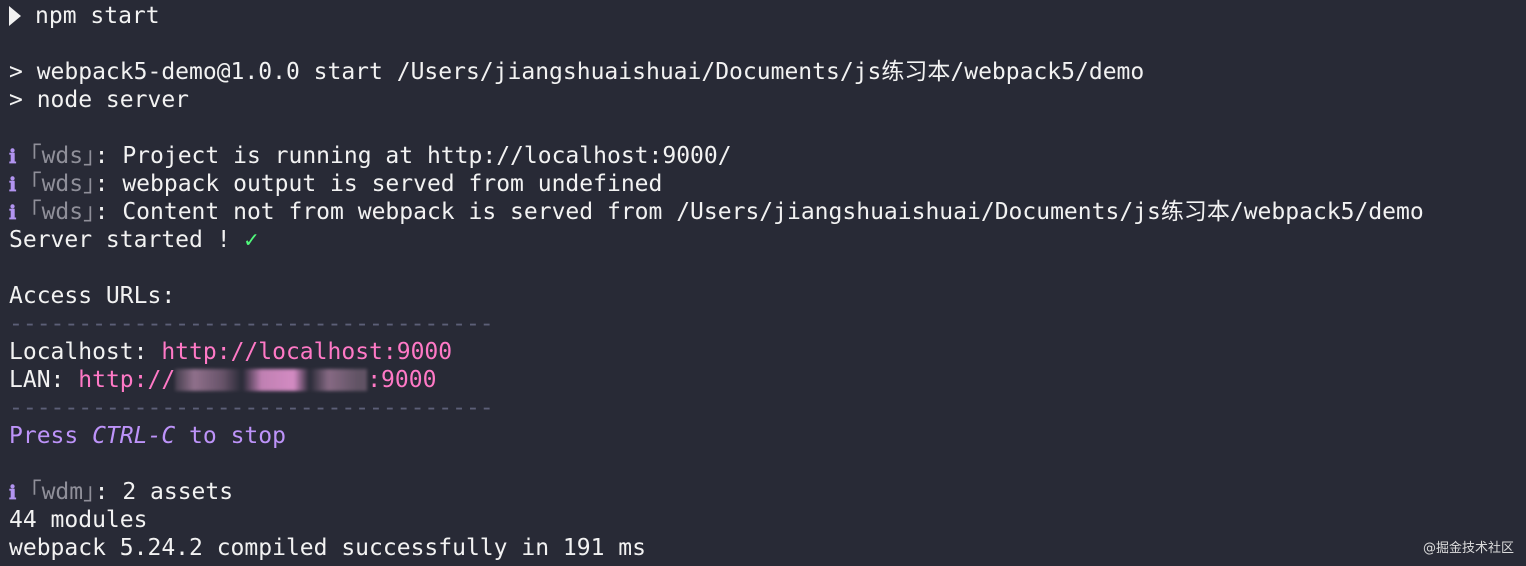  What do you see at coordinates (92, 296) in the screenshot?
I see `access-urls-heading: Access URLs:` at bounding box center [92, 296].